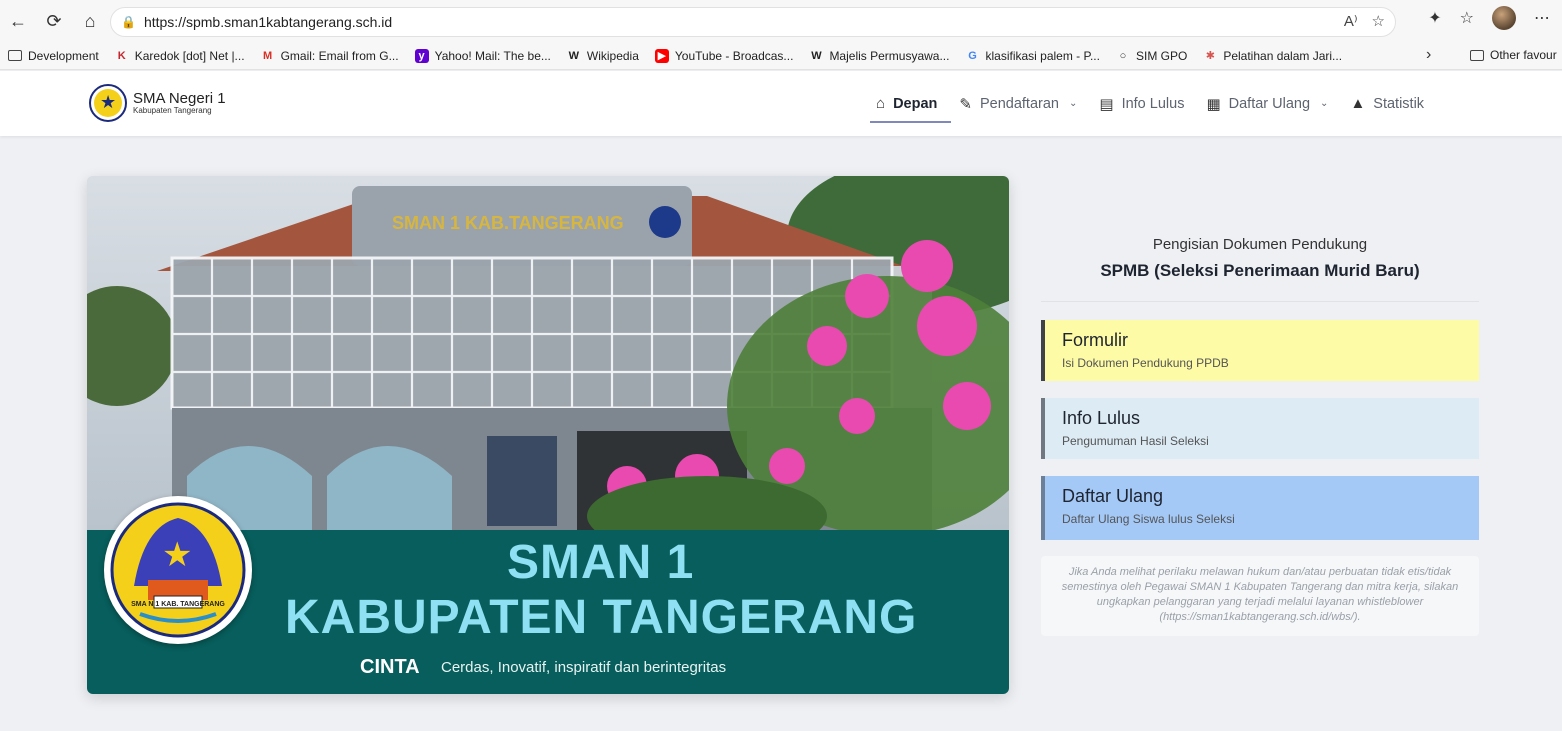  What do you see at coordinates (1019, 103) in the screenshot?
I see `nav-label: Pendaftaran` at bounding box center [1019, 103].